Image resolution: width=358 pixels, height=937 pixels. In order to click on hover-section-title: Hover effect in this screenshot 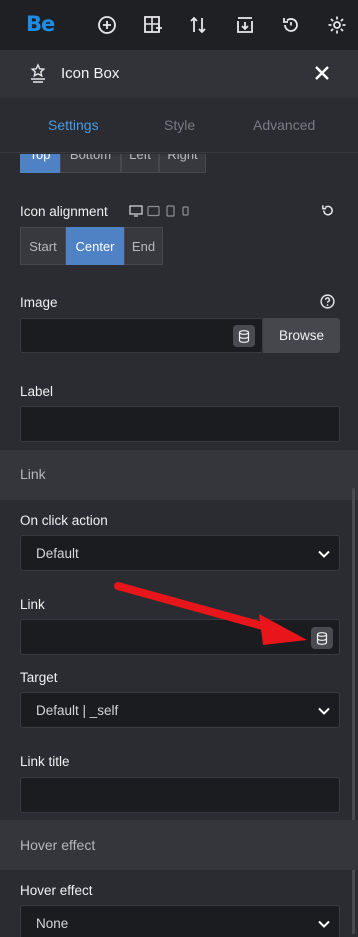, I will do `click(58, 845)`.